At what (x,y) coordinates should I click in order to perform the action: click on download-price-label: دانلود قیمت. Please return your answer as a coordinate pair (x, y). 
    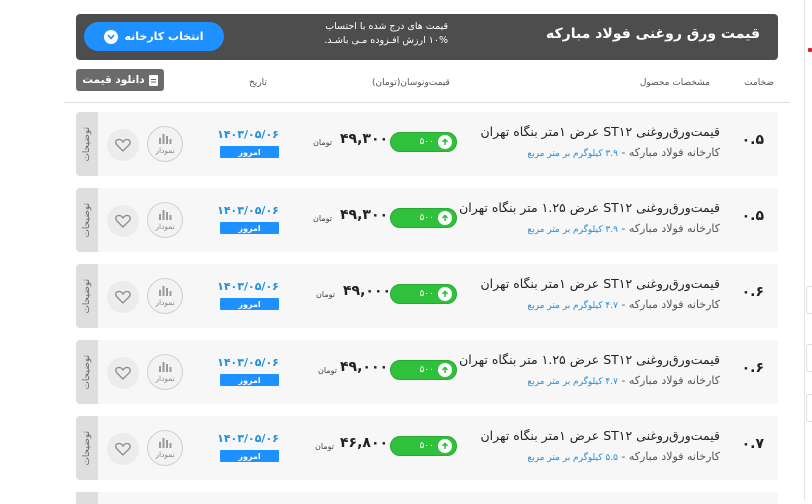
    Looking at the image, I should click on (113, 80).